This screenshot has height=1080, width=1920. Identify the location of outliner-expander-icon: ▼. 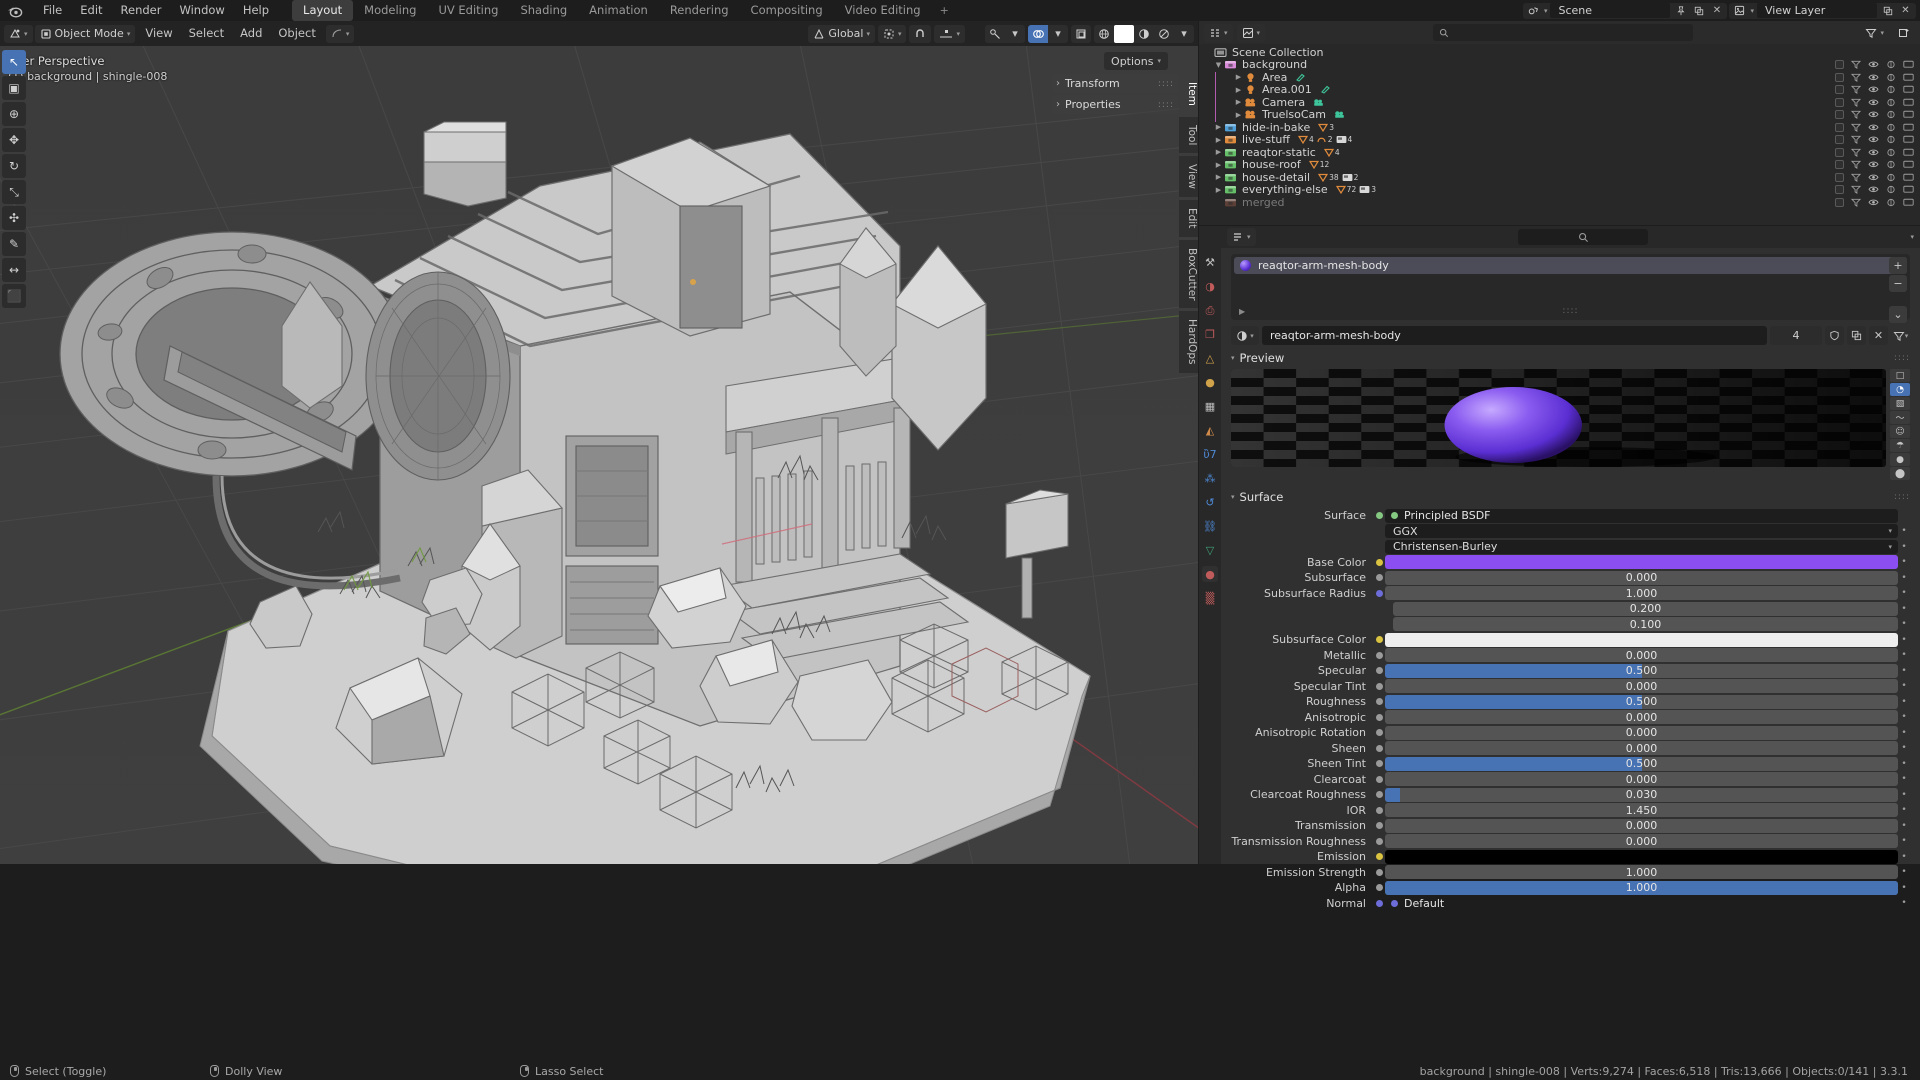
(1218, 65).